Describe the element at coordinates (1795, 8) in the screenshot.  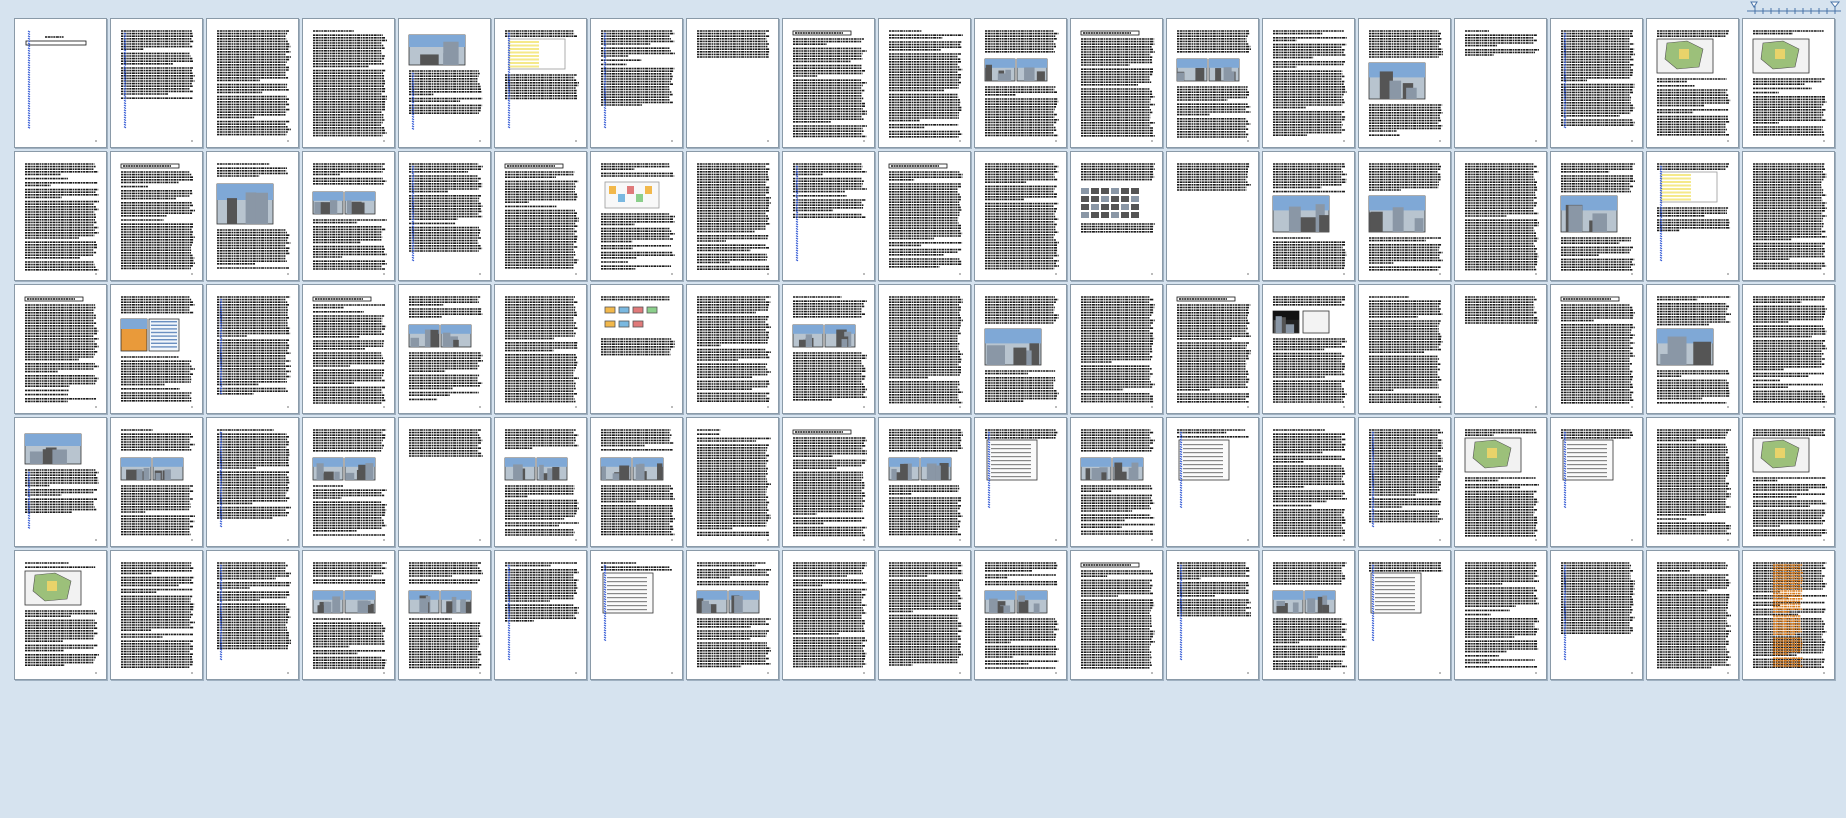
I see `ruler-icon` at that location.